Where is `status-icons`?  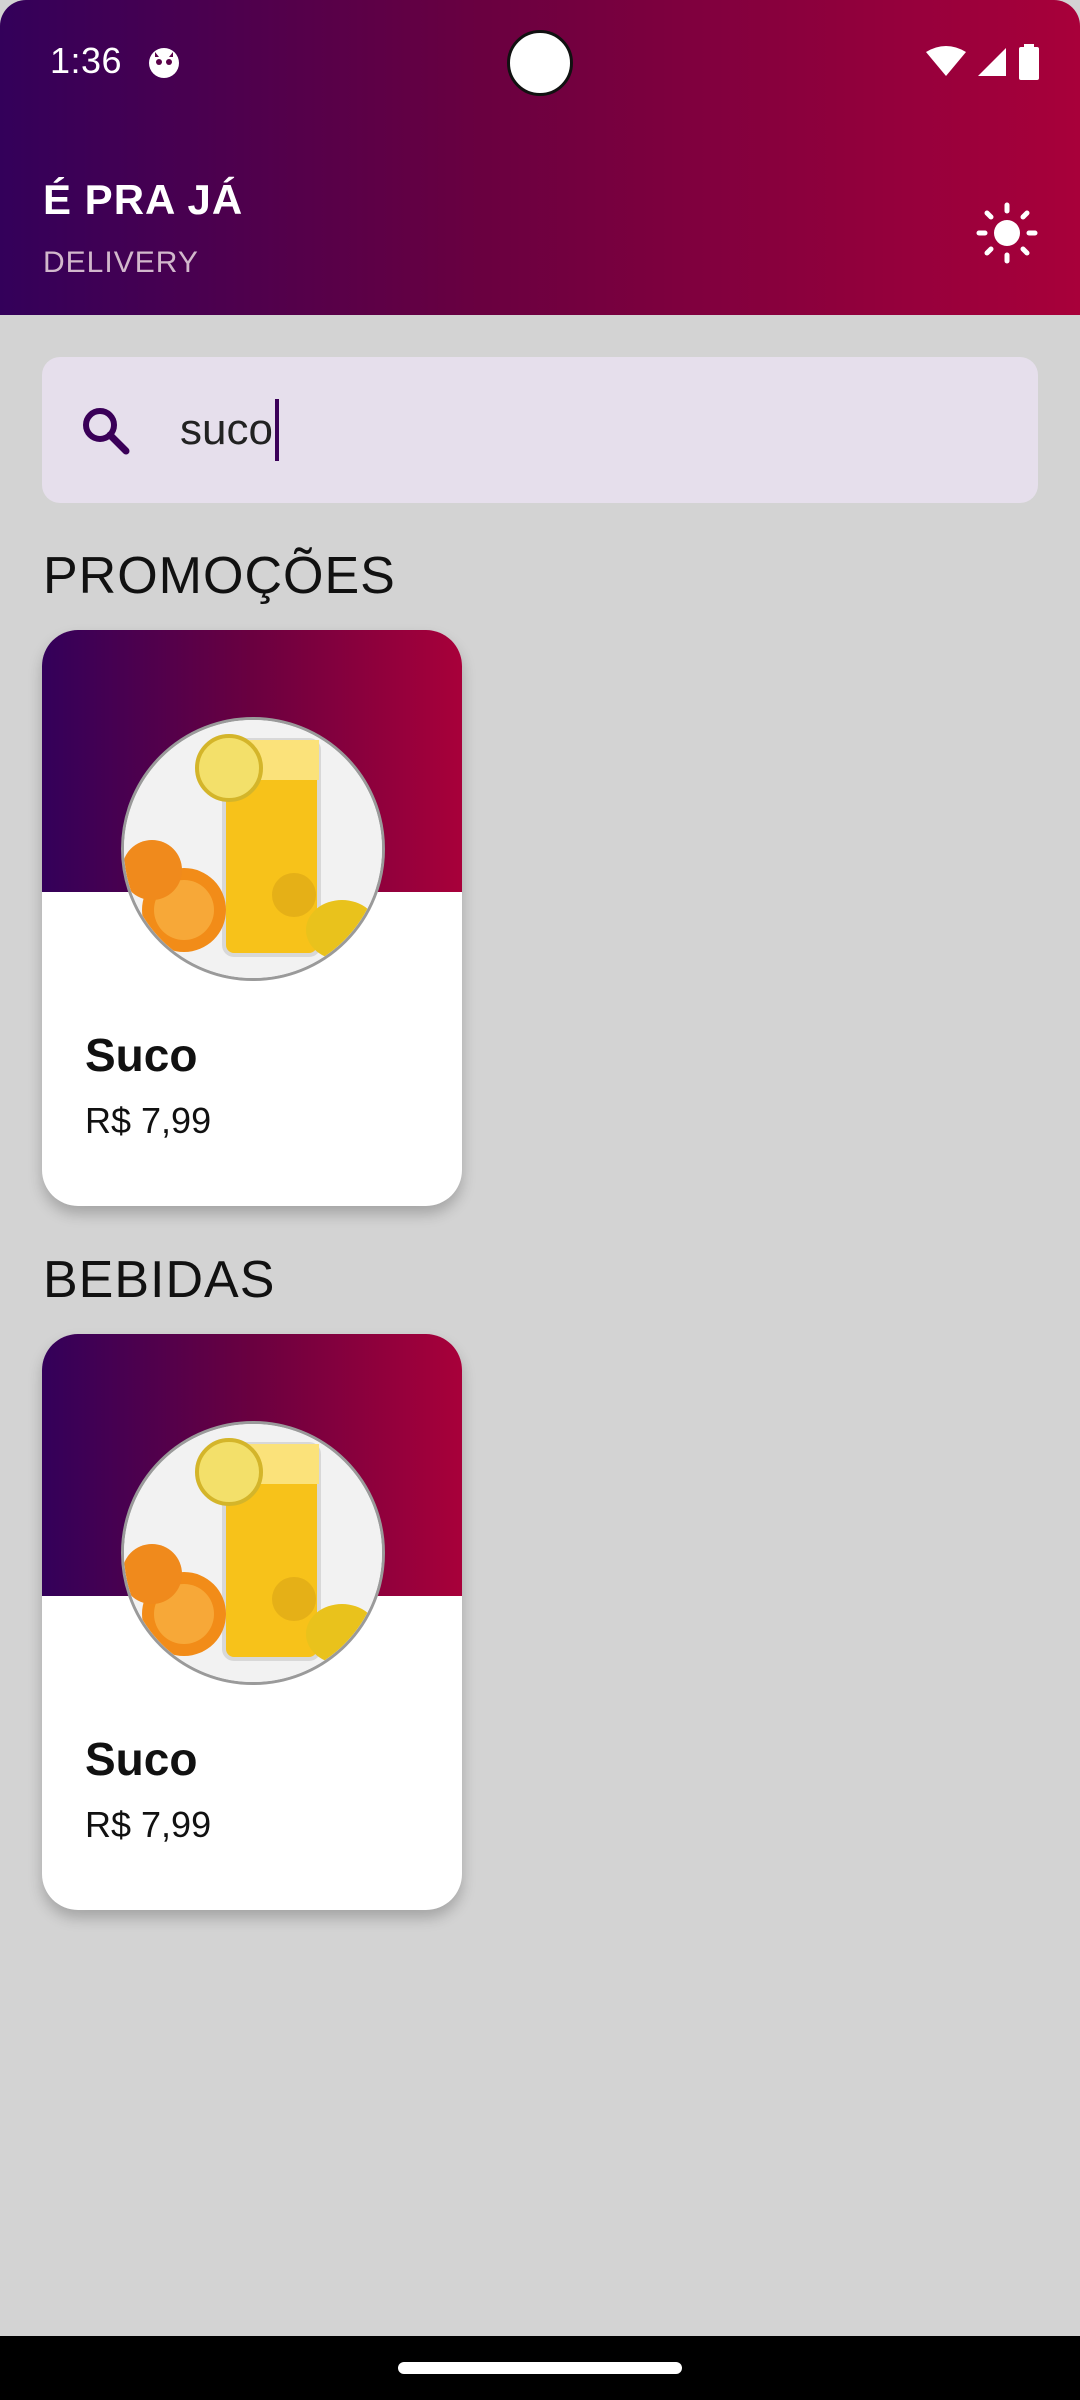 status-icons is located at coordinates (983, 62).